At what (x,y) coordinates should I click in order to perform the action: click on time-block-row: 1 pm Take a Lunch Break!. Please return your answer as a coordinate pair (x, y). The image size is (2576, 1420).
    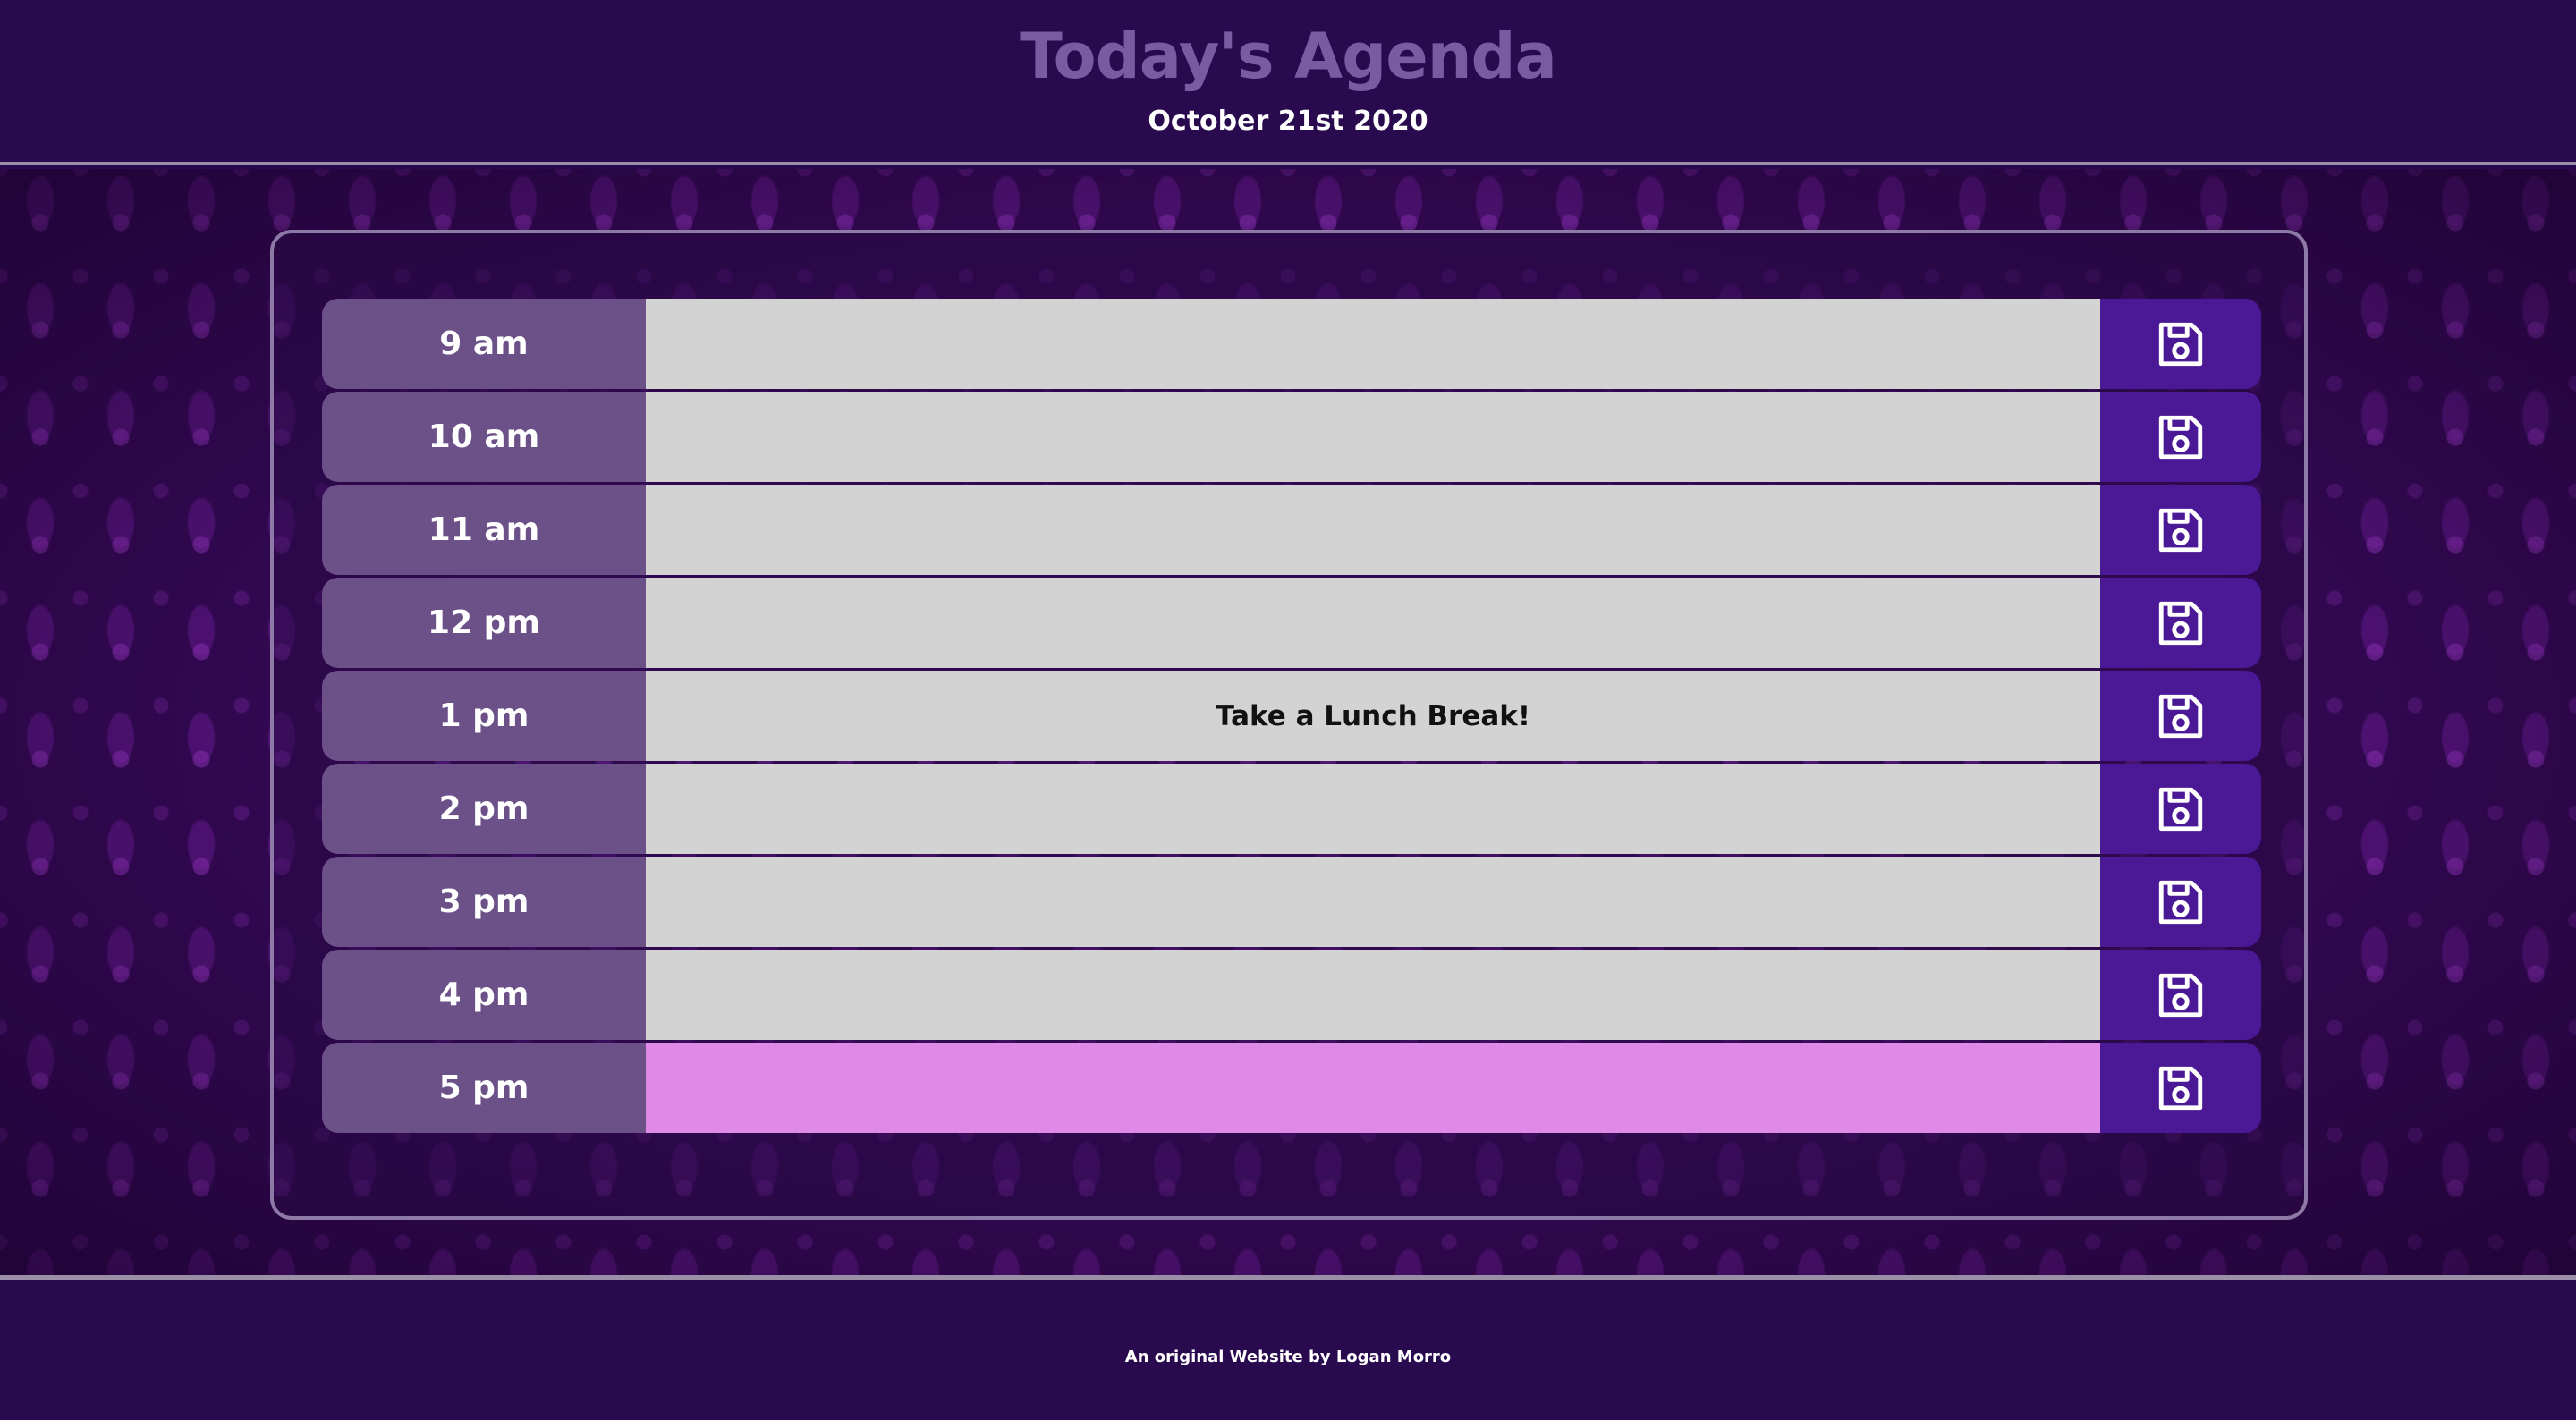
    Looking at the image, I should click on (1291, 716).